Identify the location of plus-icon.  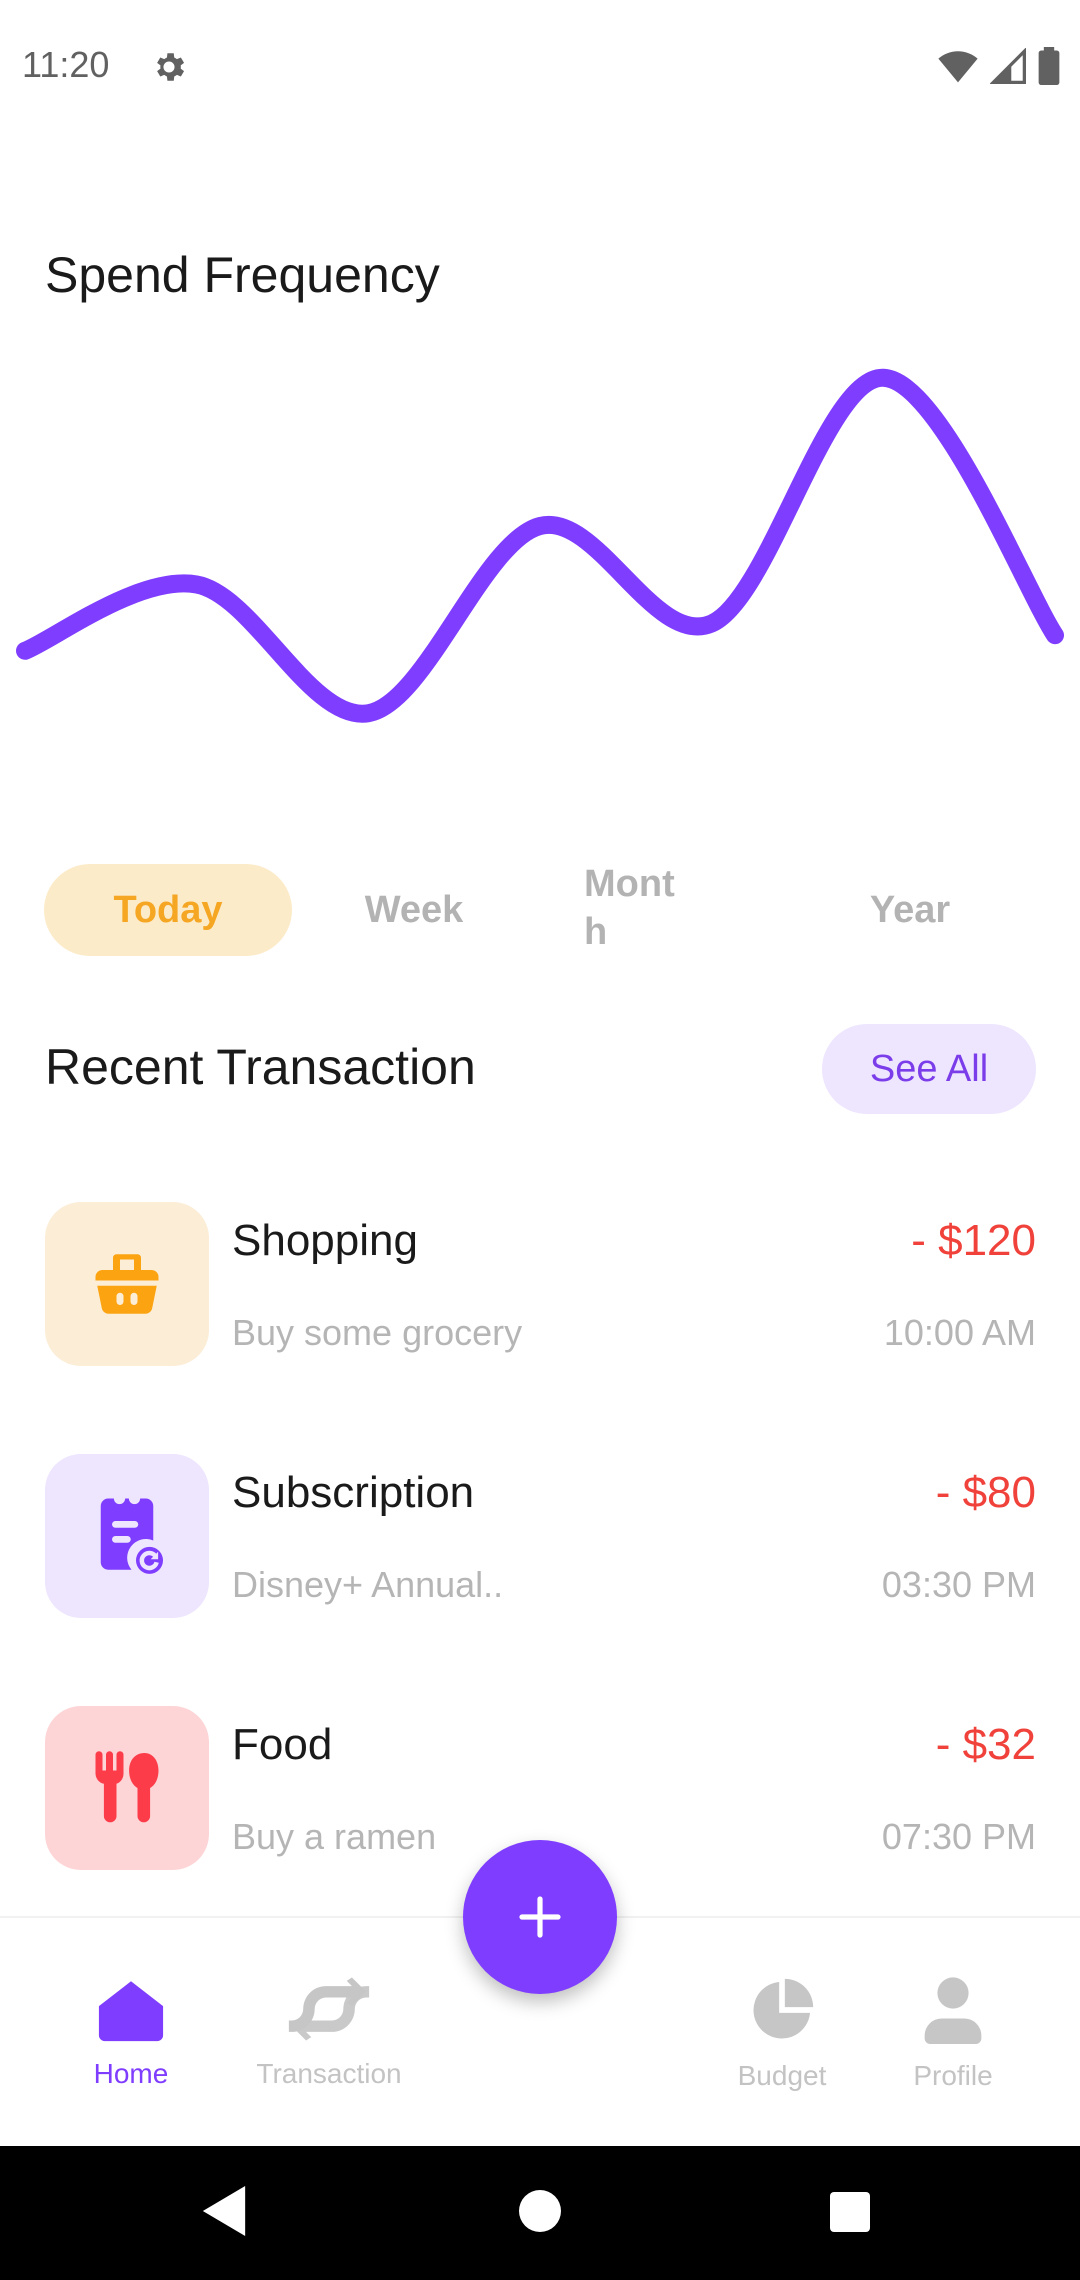
(540, 1917).